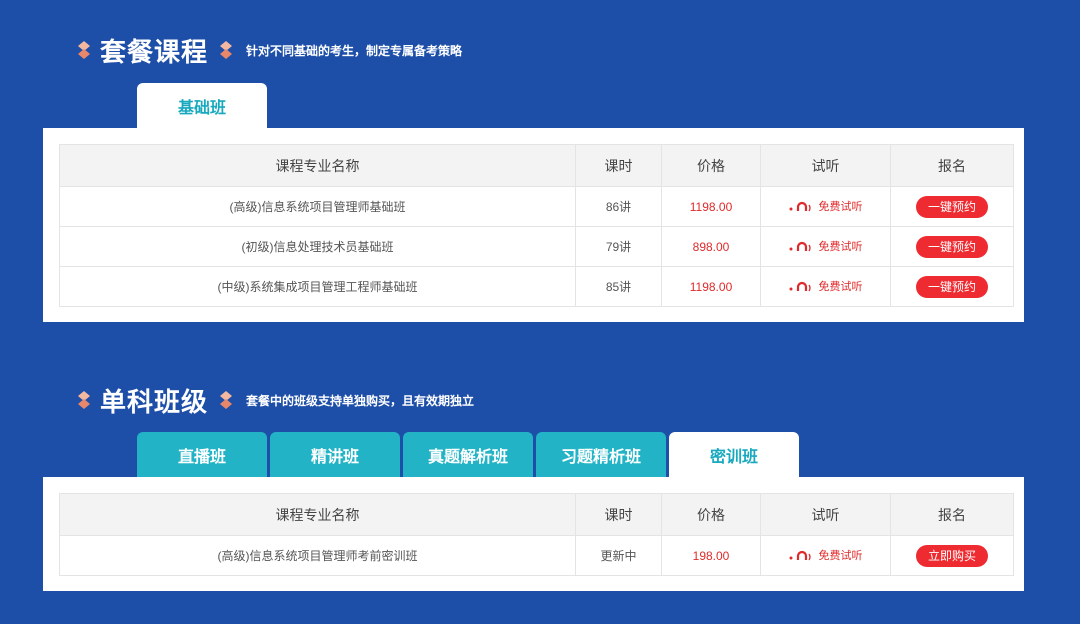 This screenshot has width=1080, height=624. I want to click on course-name: (初级)信息处理技术员基础班, so click(317, 246).